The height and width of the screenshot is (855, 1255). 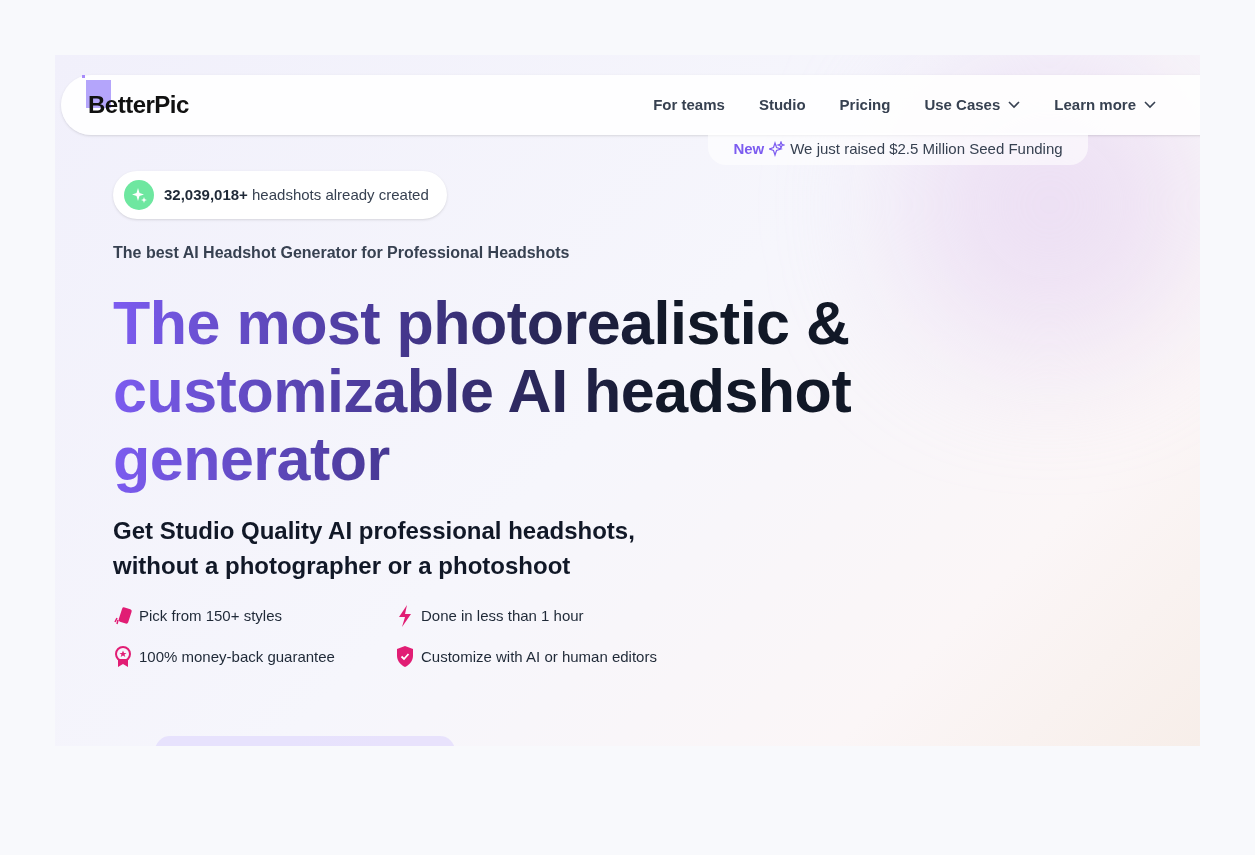 I want to click on tagline: The best AI Headshot Generator for Professional Headshots, so click(x=342, y=253).